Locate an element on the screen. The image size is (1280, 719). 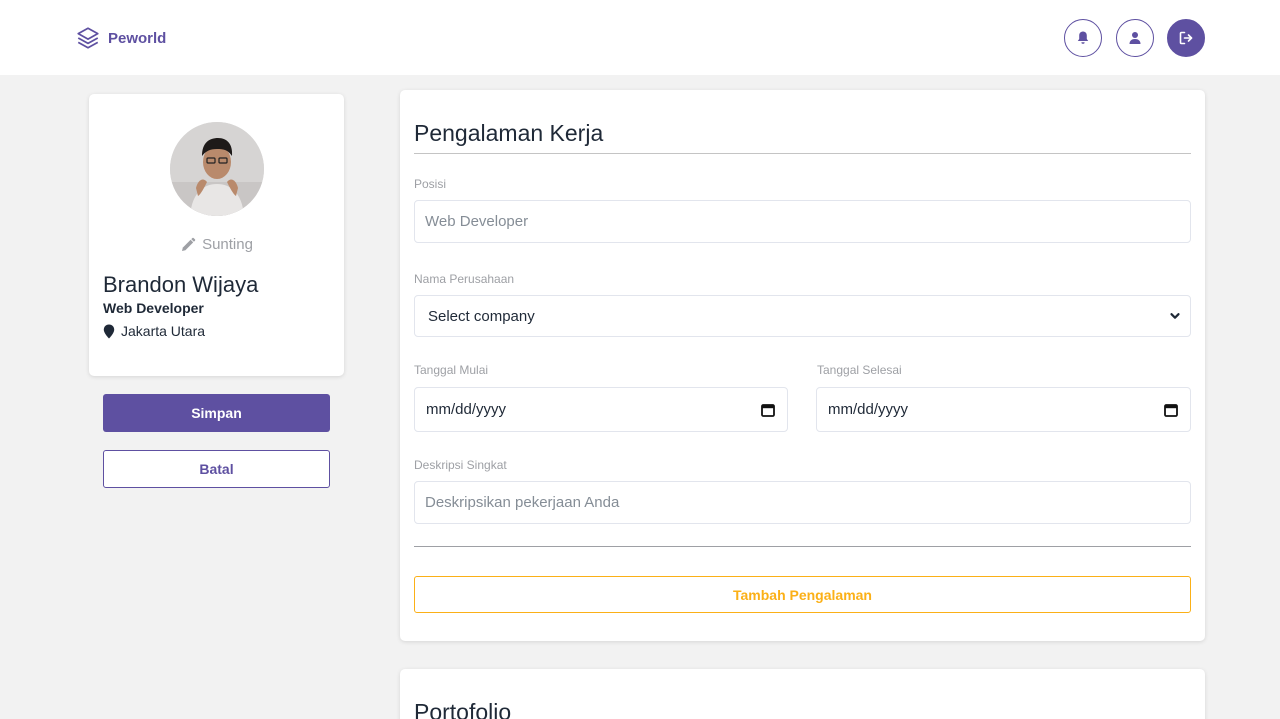
layers-icon is located at coordinates (88, 38).